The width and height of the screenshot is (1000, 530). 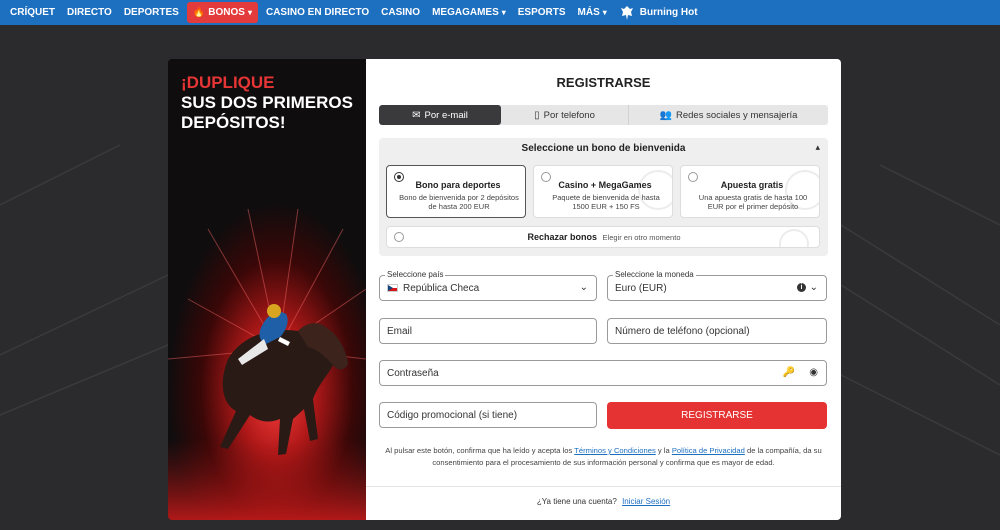 I want to click on envelope-icon: ✉, so click(x=416, y=115).